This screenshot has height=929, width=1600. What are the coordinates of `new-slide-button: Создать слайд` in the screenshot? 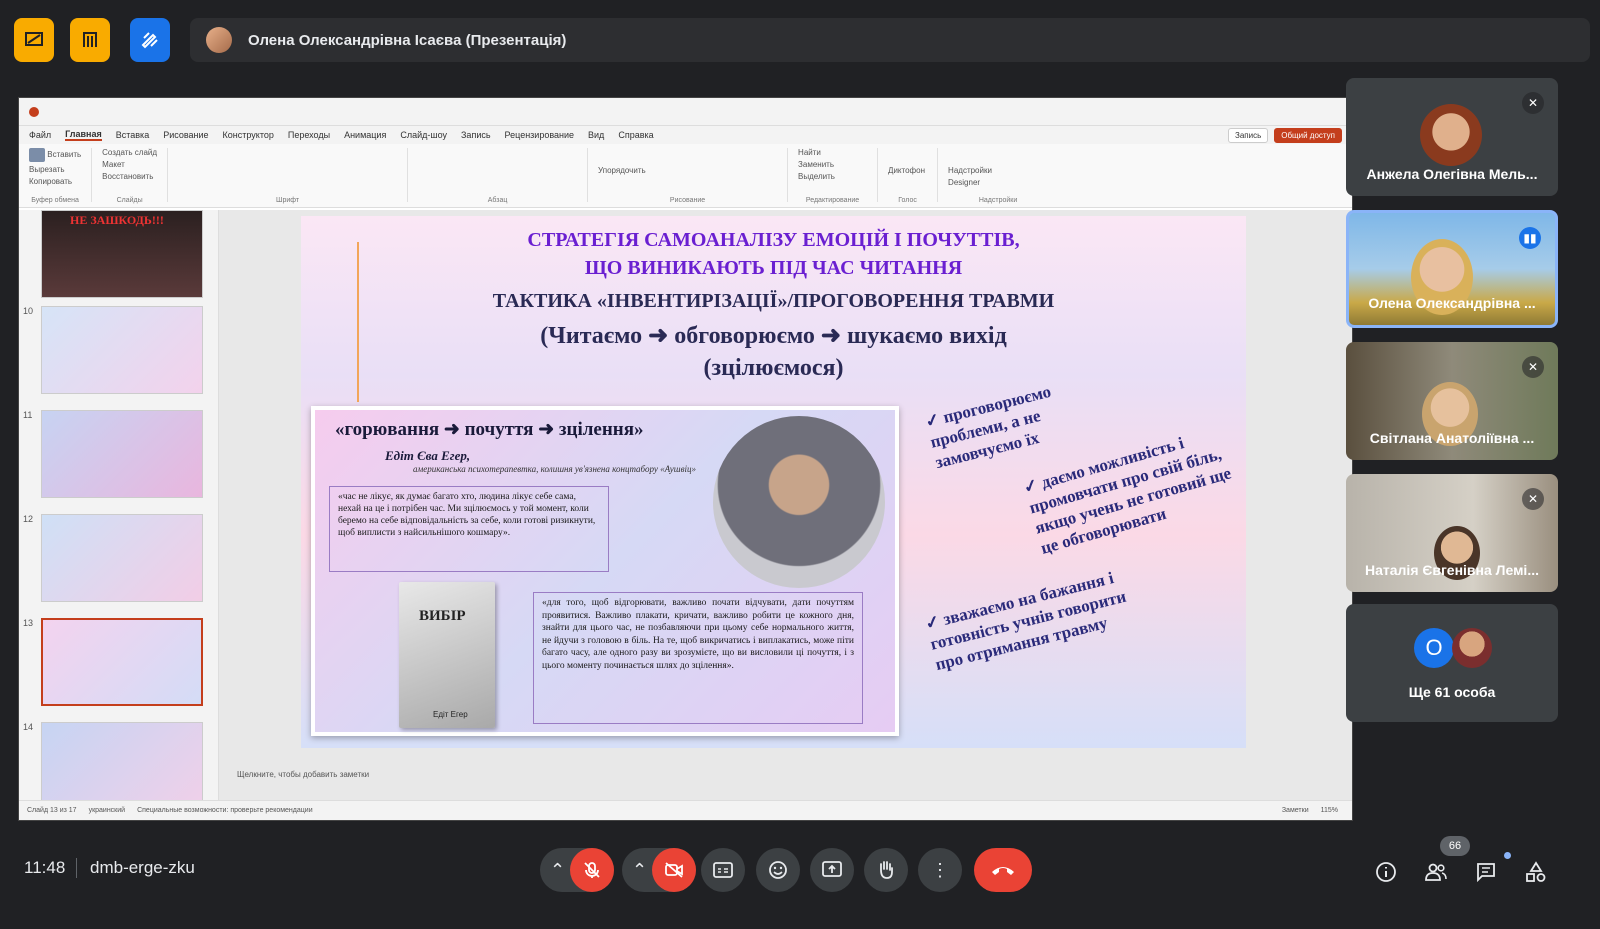 It's located at (129, 152).